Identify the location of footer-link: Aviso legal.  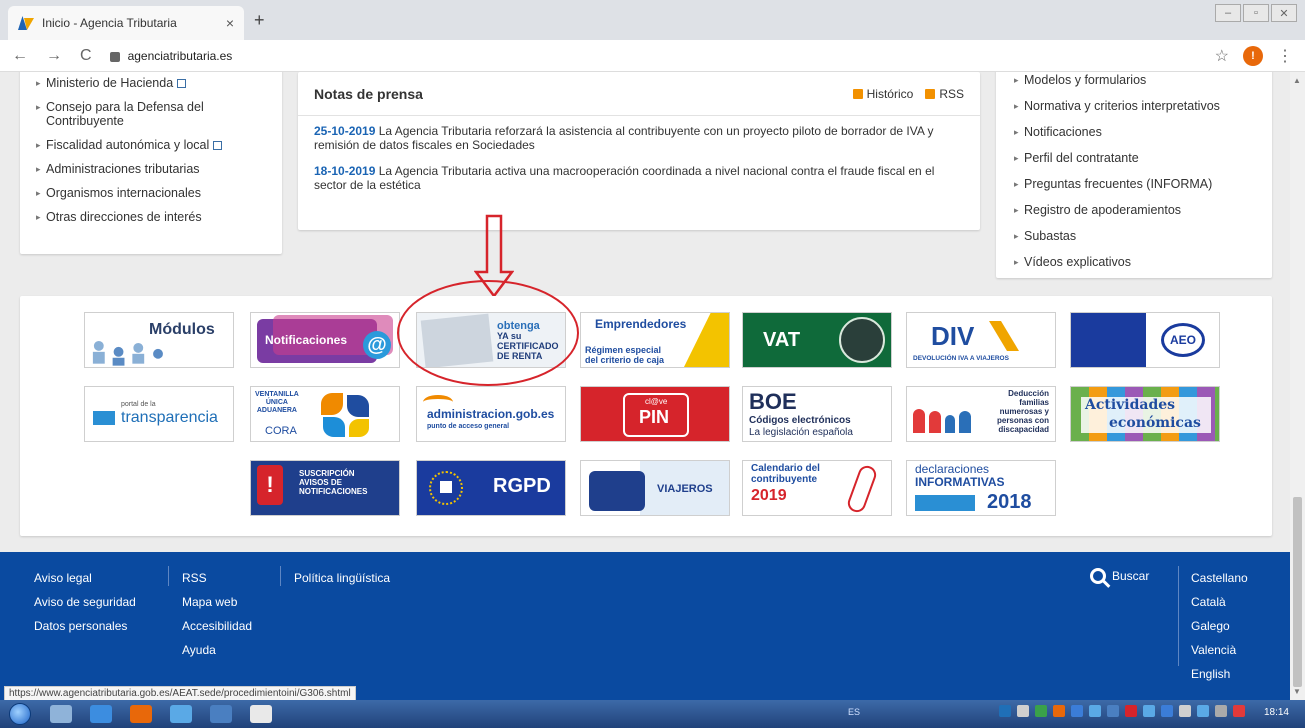
(85, 578).